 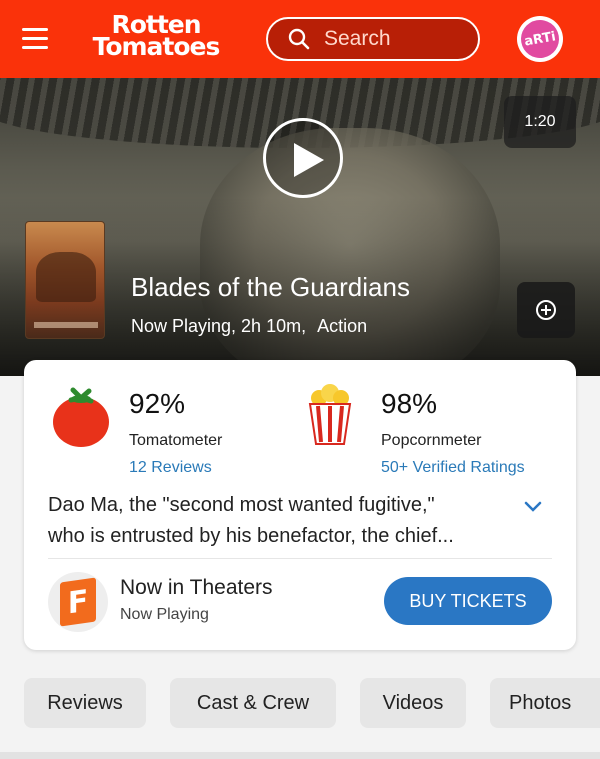 I want to click on play-button, so click(x=303, y=158).